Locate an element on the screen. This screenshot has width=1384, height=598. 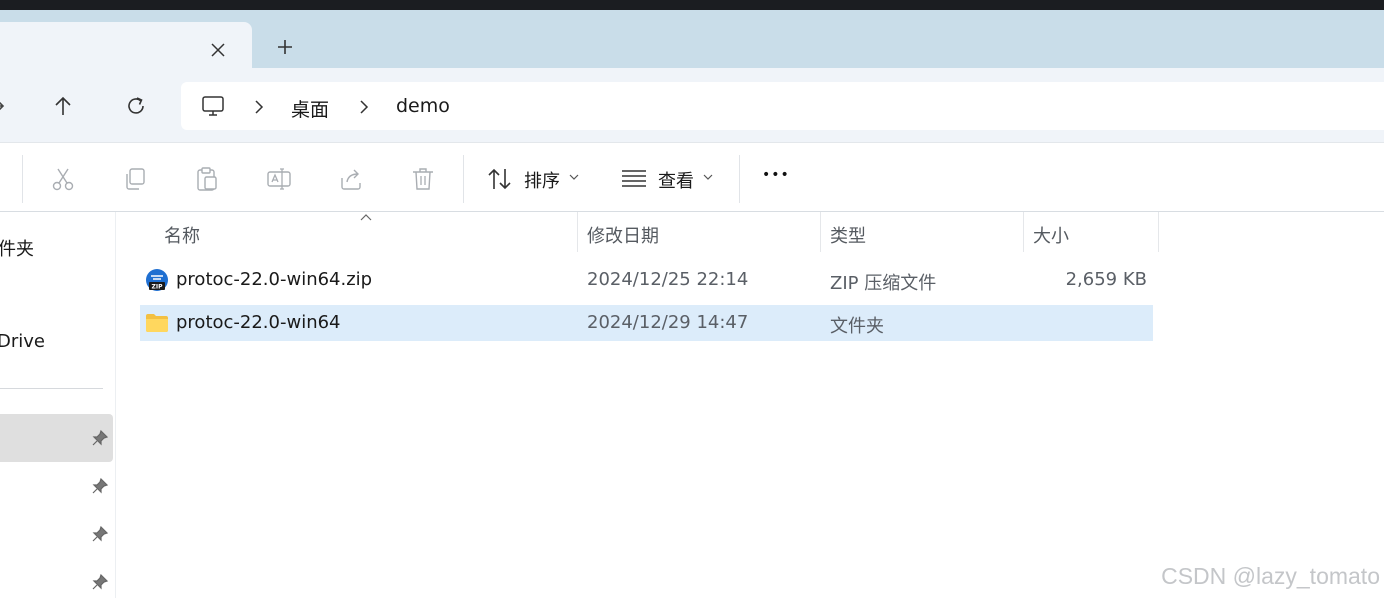
watermark: CSDN @lazy_tomato is located at coordinates (1270, 576).